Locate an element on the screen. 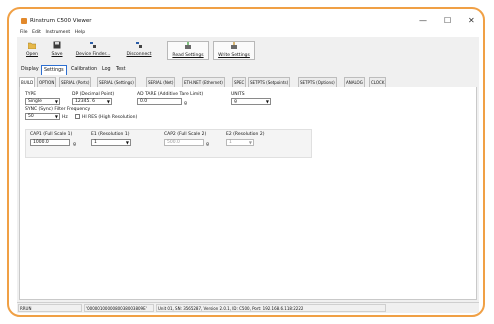 The width and height of the screenshot is (494, 324). sync-select: 50 ▼ is located at coordinates (42, 116).